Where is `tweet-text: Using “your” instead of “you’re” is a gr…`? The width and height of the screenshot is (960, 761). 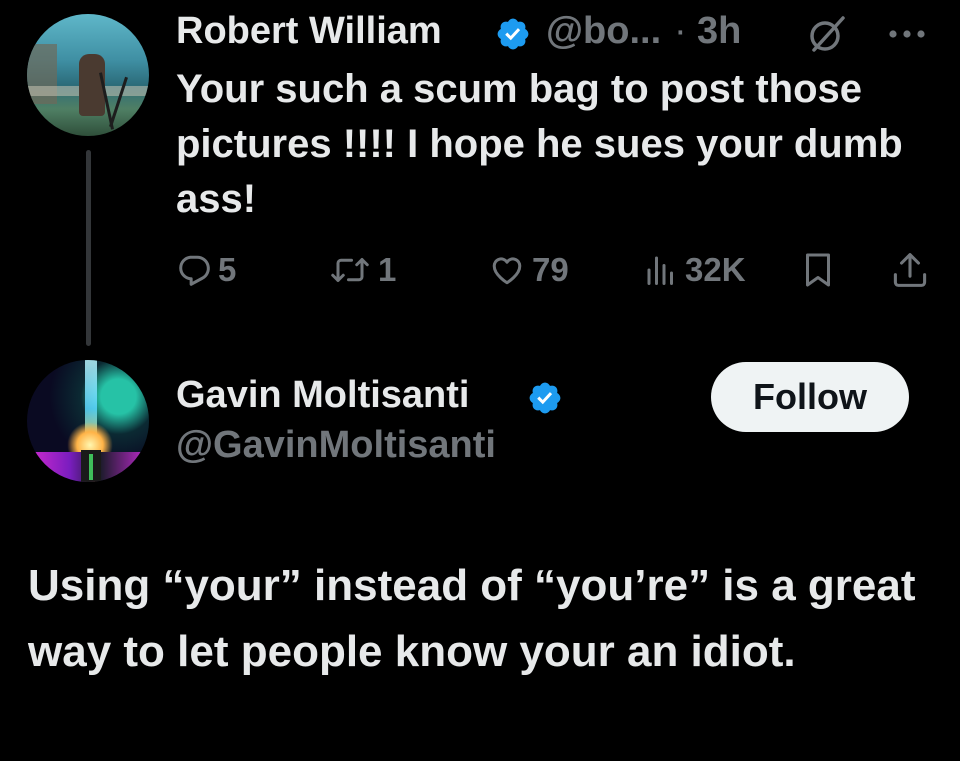
tweet-text: Using “your” instead of “you’re” is a gr… is located at coordinates (472, 618).